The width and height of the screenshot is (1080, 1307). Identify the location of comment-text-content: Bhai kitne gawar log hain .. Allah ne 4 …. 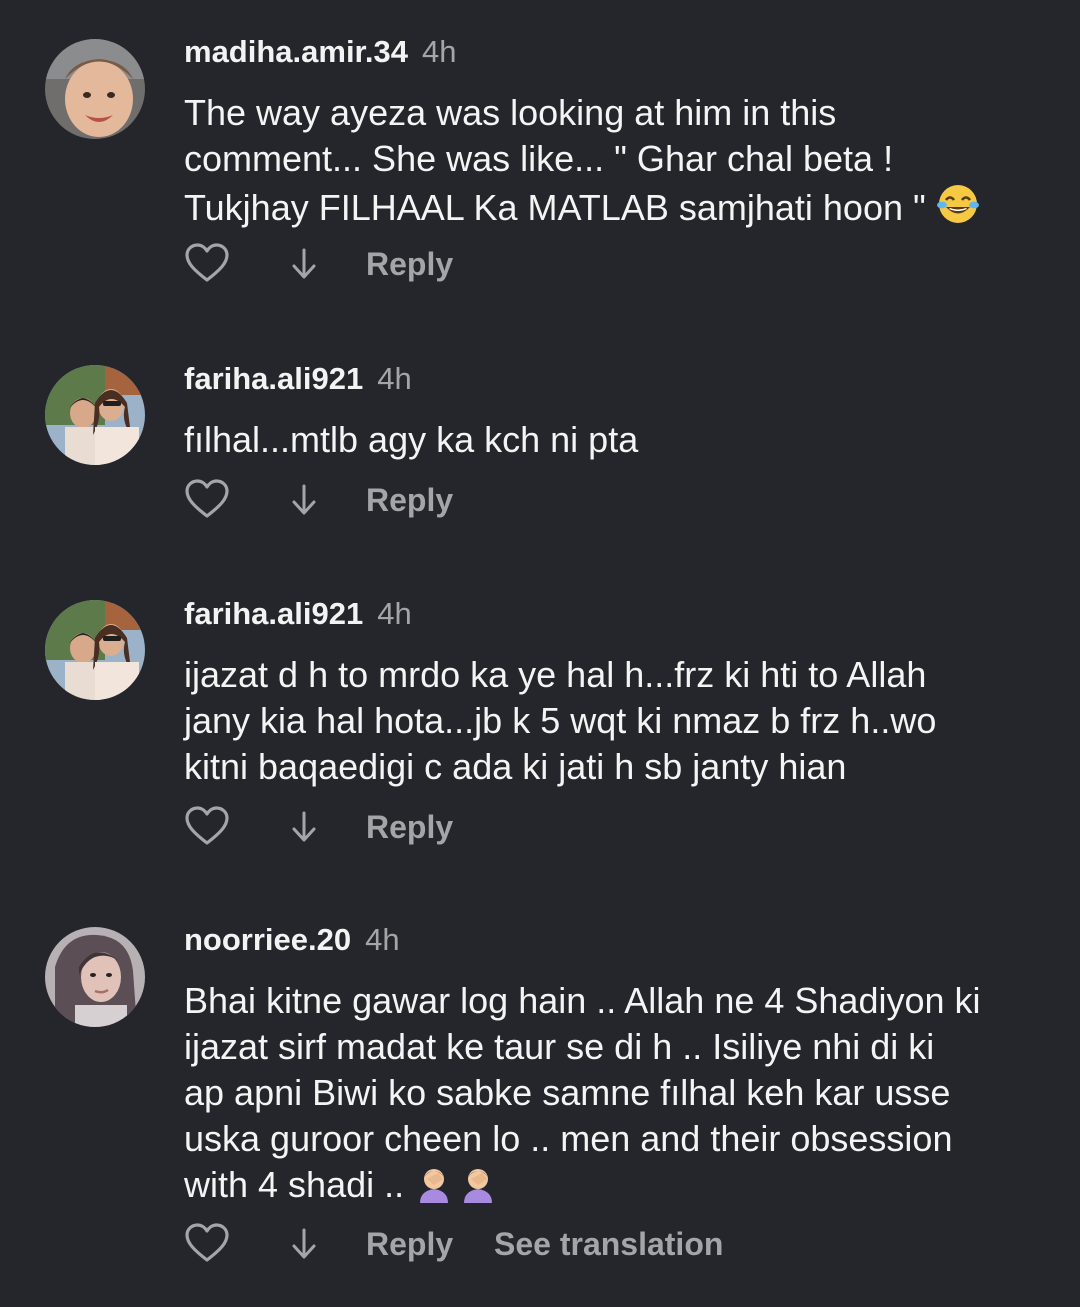
(582, 1092).